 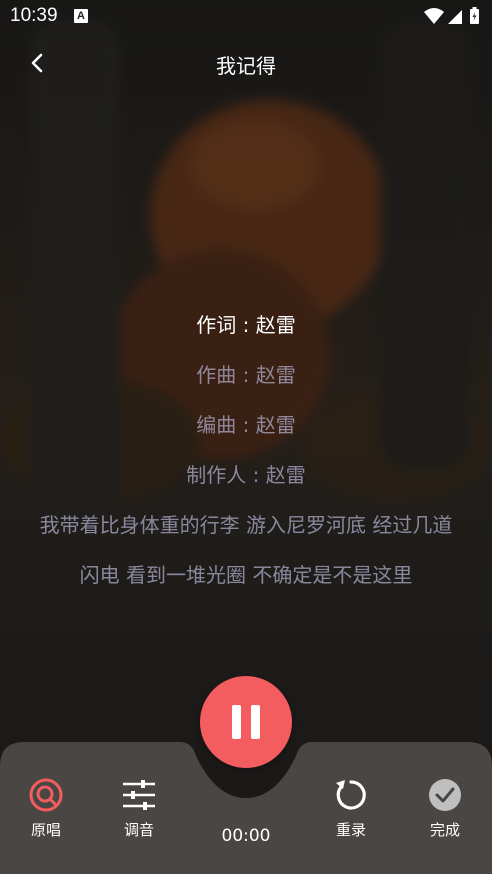 I want to click on status-time: 10:39, so click(x=34, y=15).